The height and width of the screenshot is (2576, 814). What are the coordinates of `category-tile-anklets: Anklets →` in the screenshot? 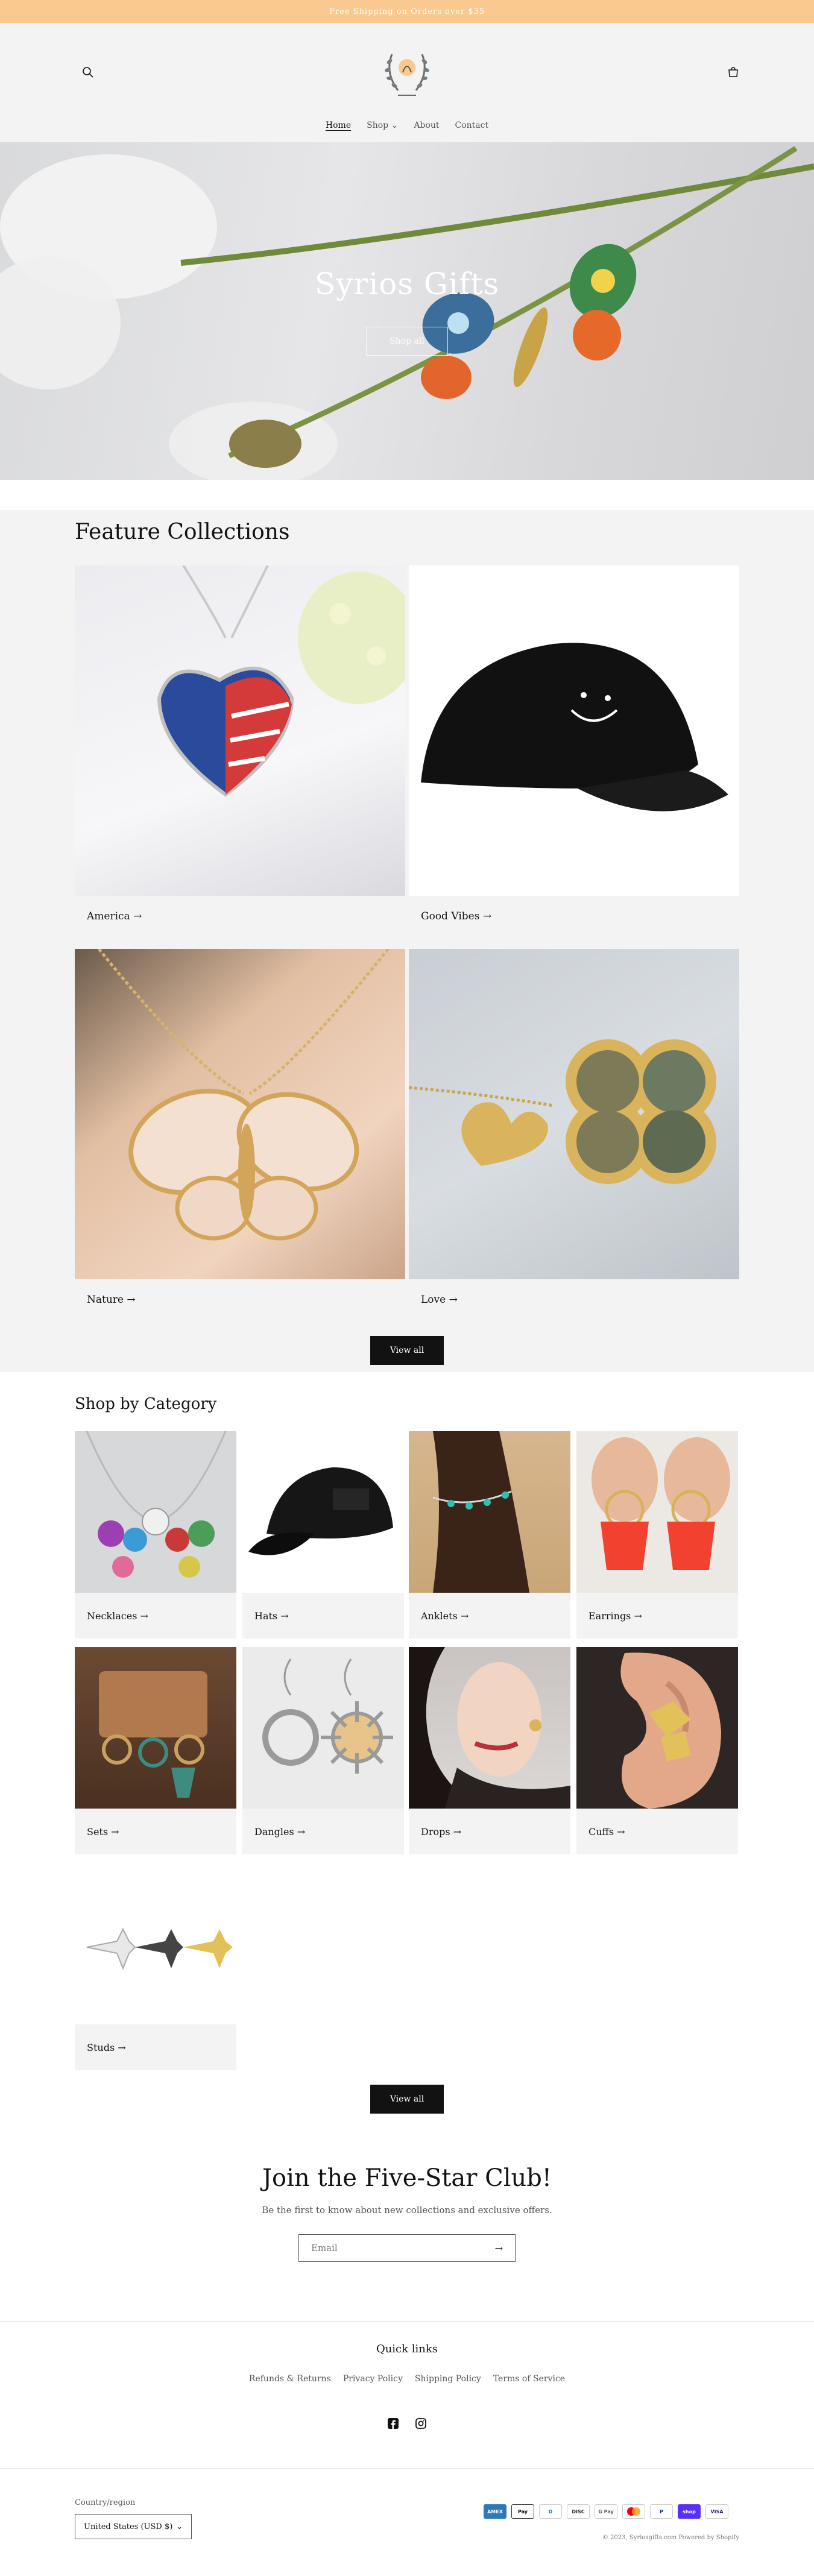 It's located at (489, 1535).